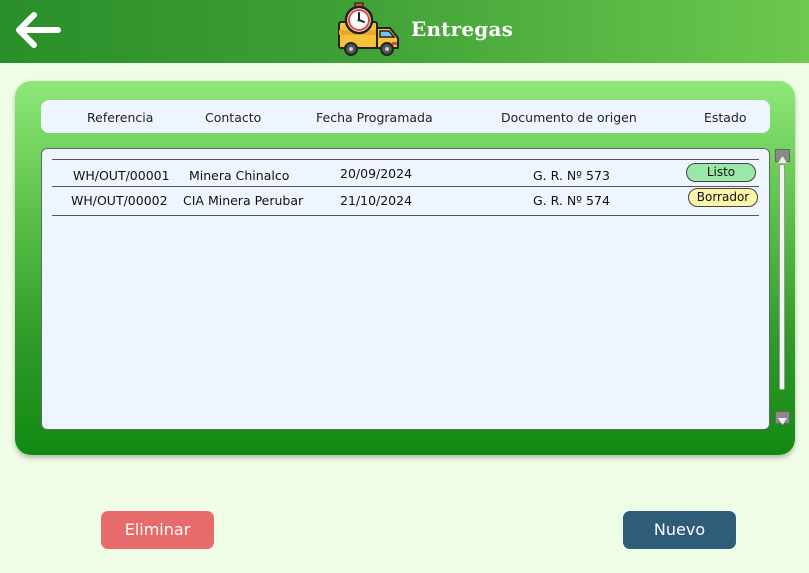 This screenshot has width=809, height=573. I want to click on column-header-estado: Estado, so click(725, 117).